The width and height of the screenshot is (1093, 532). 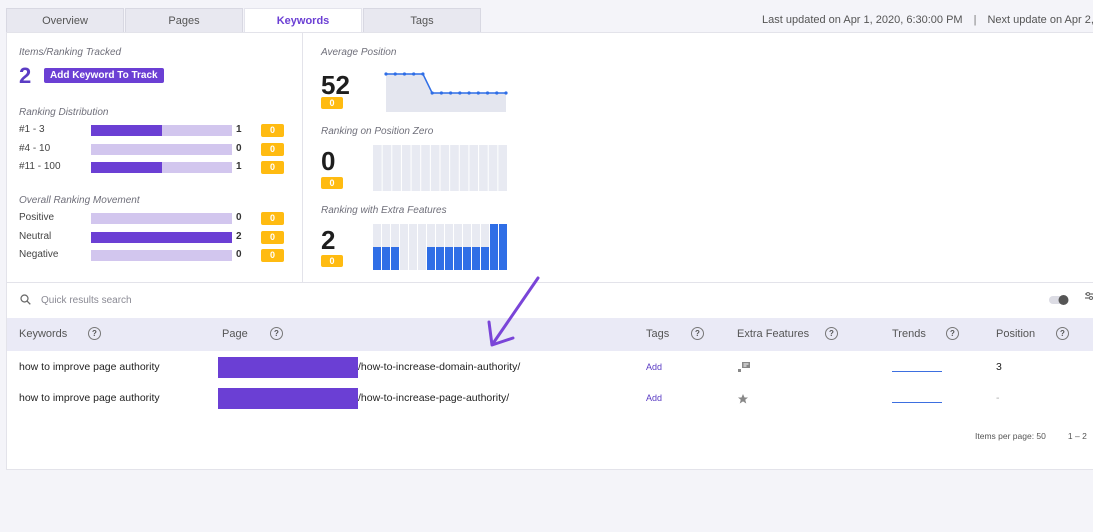 I want to click on tags-help-icon: ?, so click(x=697, y=333).